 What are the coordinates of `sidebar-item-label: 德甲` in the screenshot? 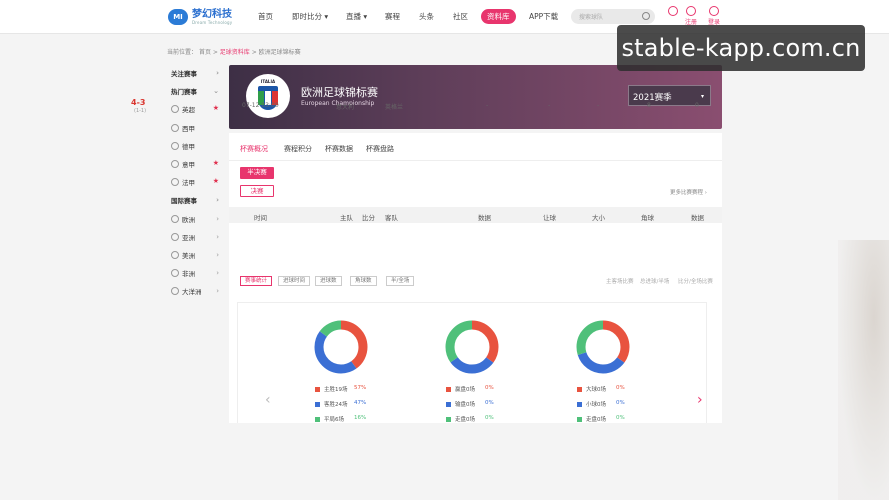 It's located at (188, 146).